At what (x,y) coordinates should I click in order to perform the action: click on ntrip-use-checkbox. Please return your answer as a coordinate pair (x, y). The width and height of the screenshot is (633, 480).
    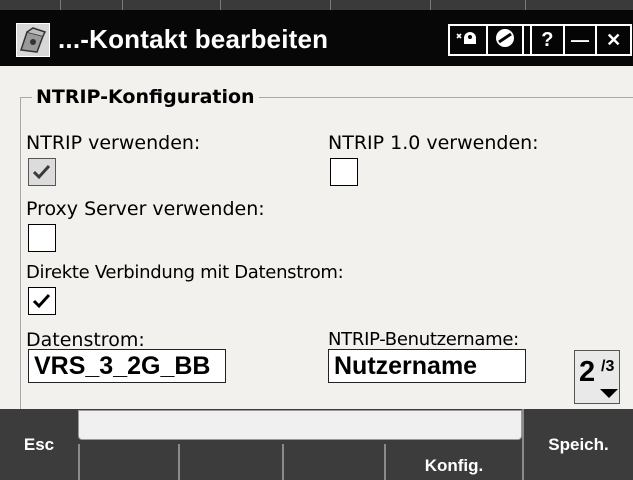
    Looking at the image, I should click on (42, 172).